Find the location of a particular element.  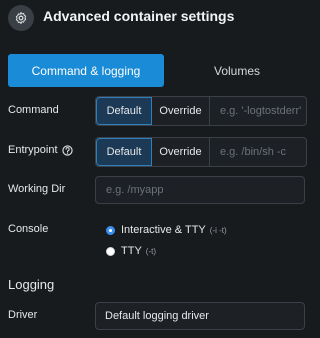

command-label: Command is located at coordinates (33, 110).